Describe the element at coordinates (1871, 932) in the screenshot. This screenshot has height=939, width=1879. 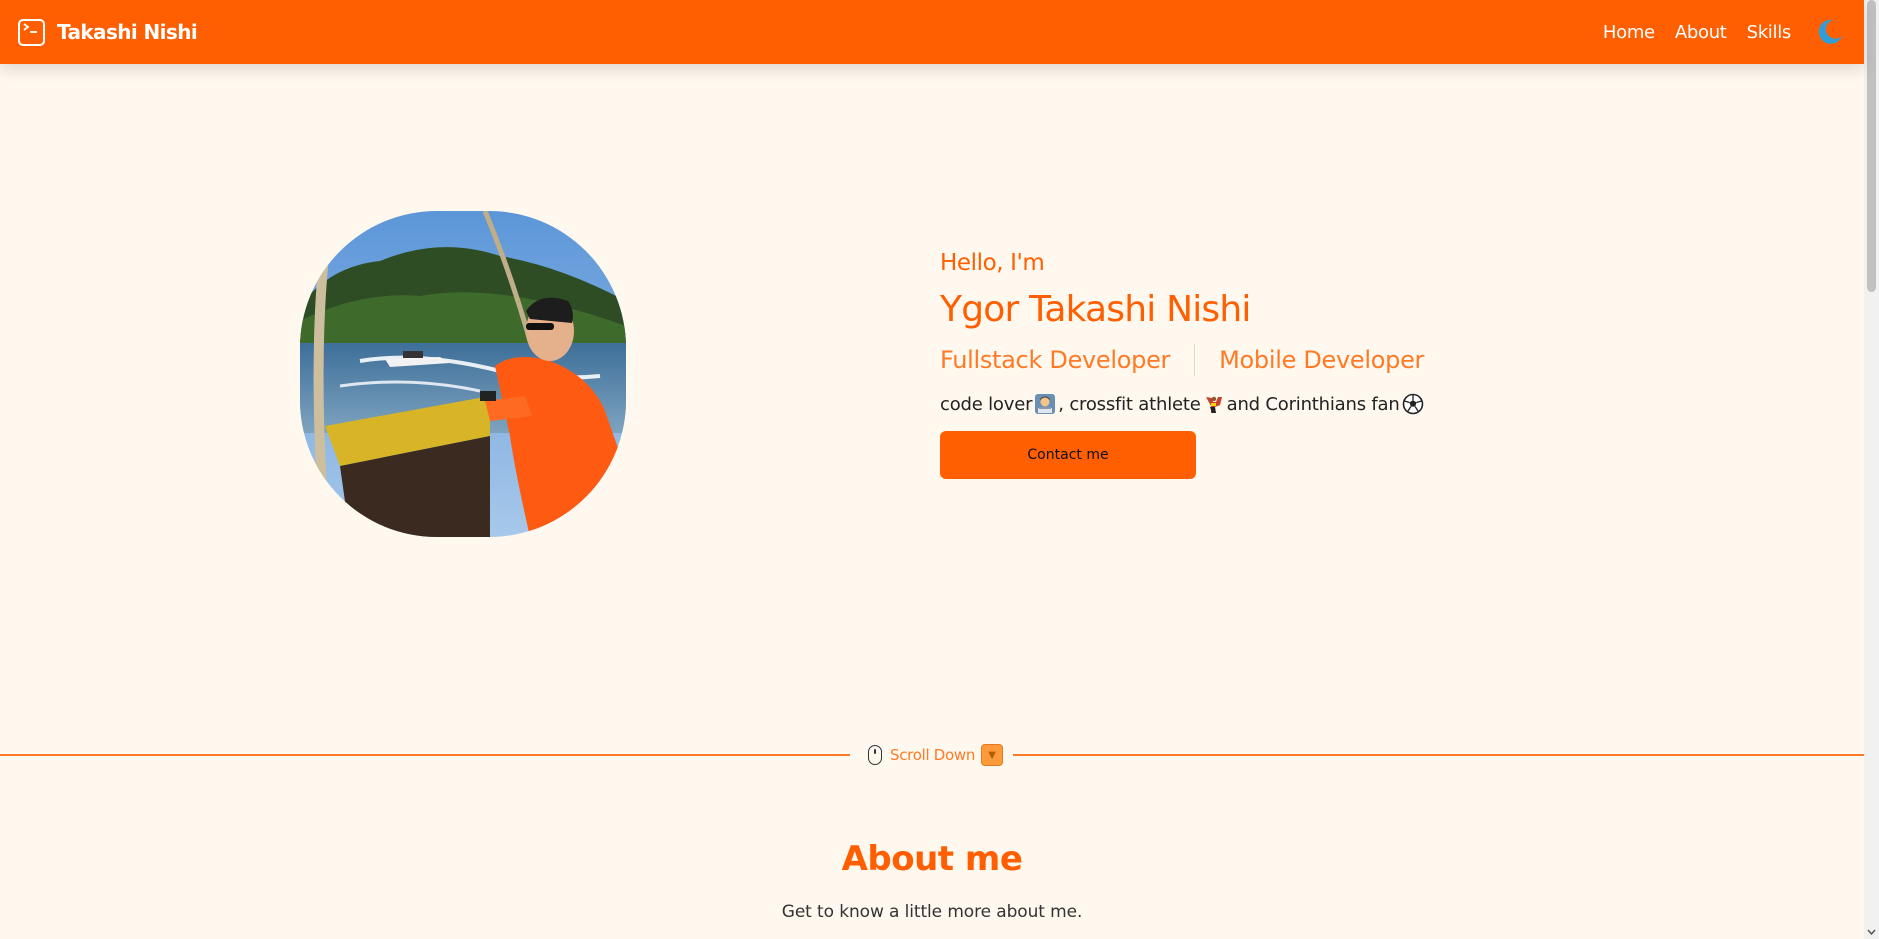
I see `scroll-down-arrow-icon` at that location.